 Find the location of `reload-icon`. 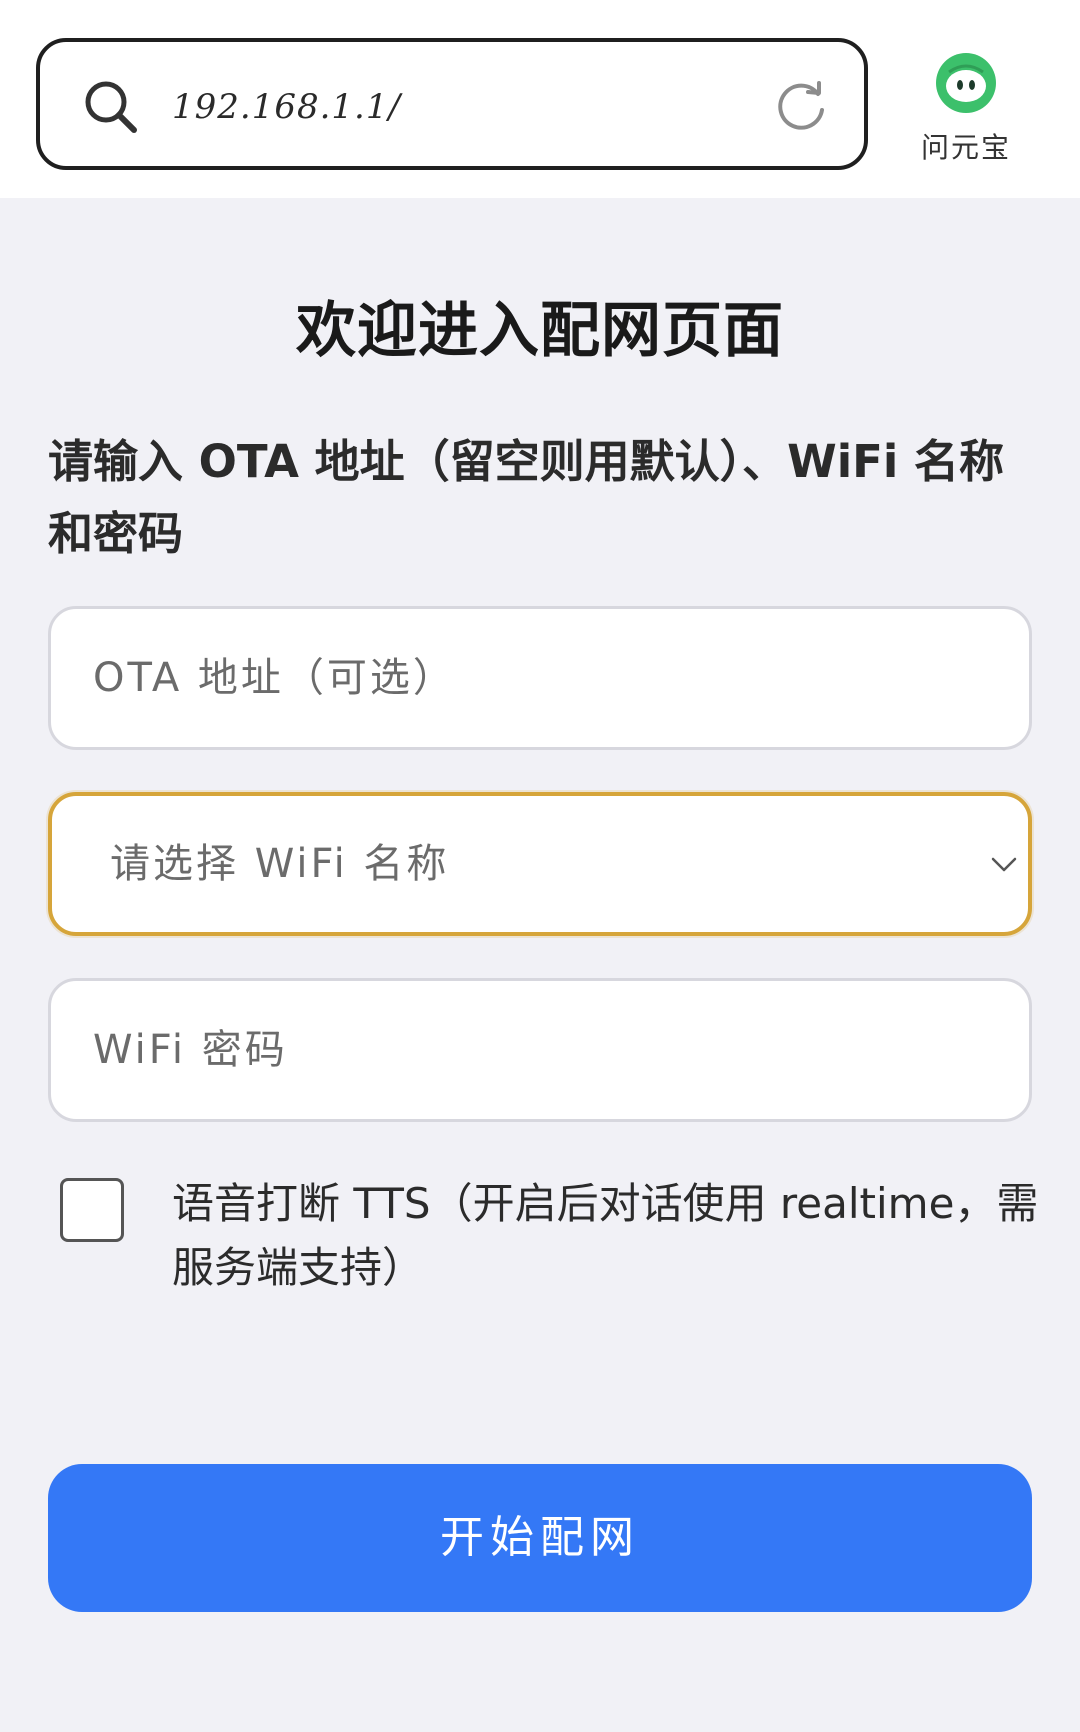

reload-icon is located at coordinates (801, 107).